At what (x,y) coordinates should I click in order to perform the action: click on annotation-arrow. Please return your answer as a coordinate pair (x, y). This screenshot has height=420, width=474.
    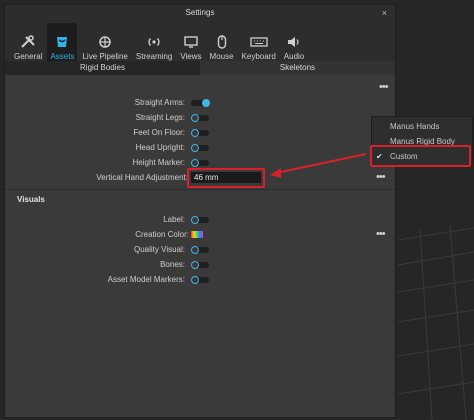
    Looking at the image, I should click on (318, 165).